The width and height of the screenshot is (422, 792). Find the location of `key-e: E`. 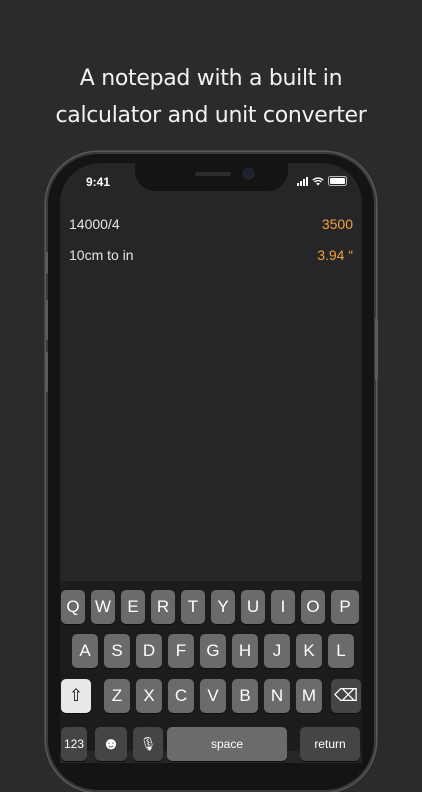

key-e: E is located at coordinates (133, 607).